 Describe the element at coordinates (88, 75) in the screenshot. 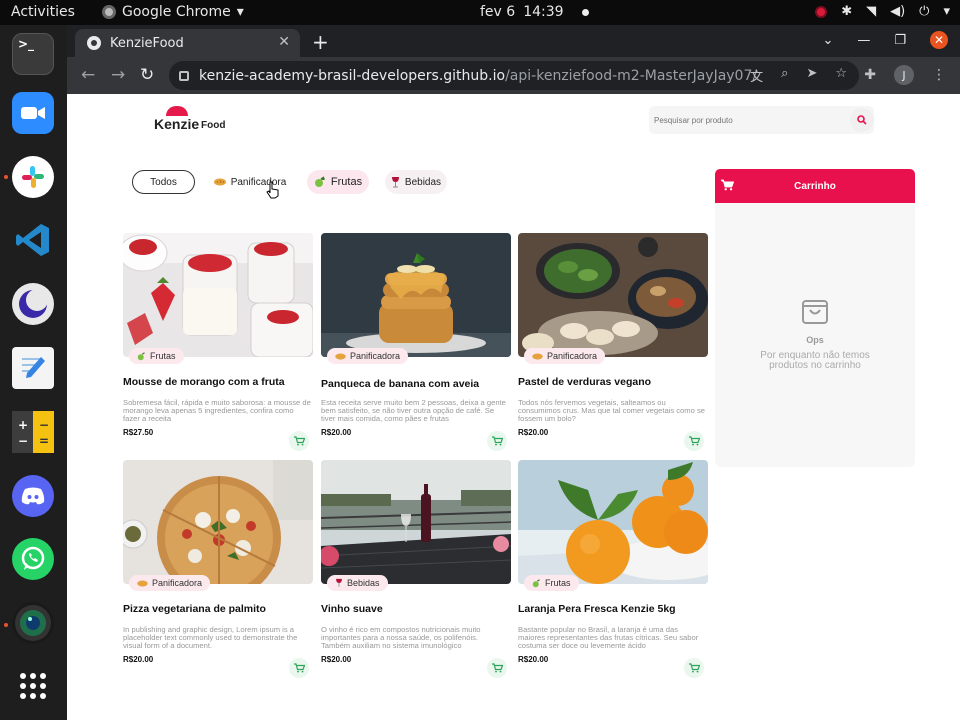

I see `back-icon: ←` at that location.